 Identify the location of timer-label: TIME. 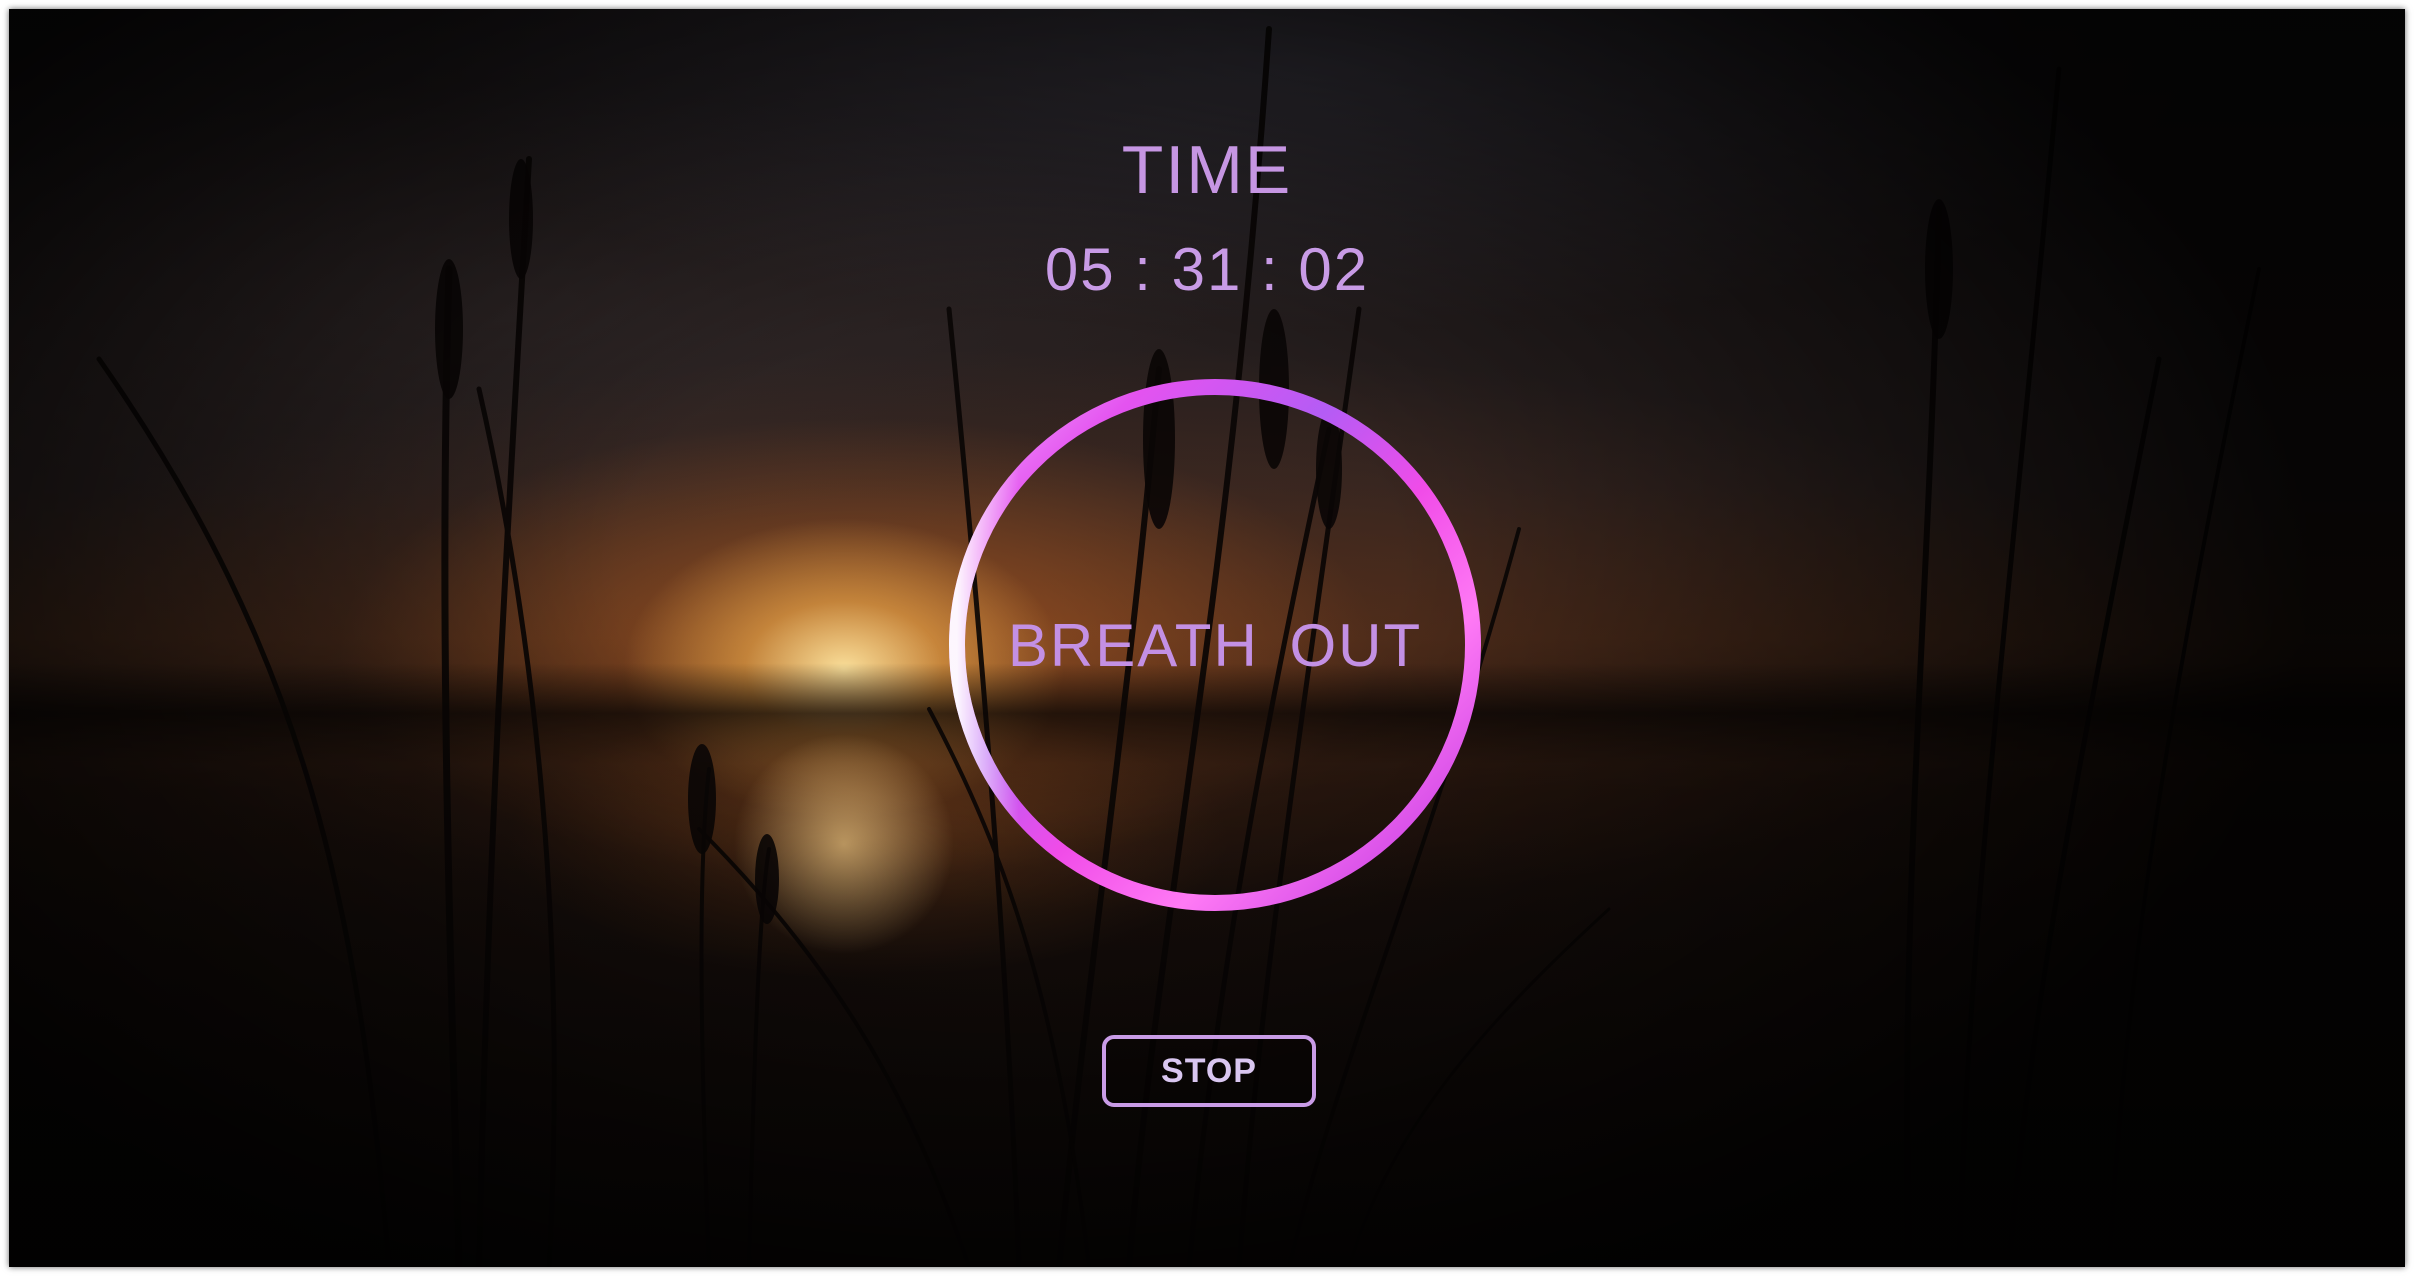
(1207, 170).